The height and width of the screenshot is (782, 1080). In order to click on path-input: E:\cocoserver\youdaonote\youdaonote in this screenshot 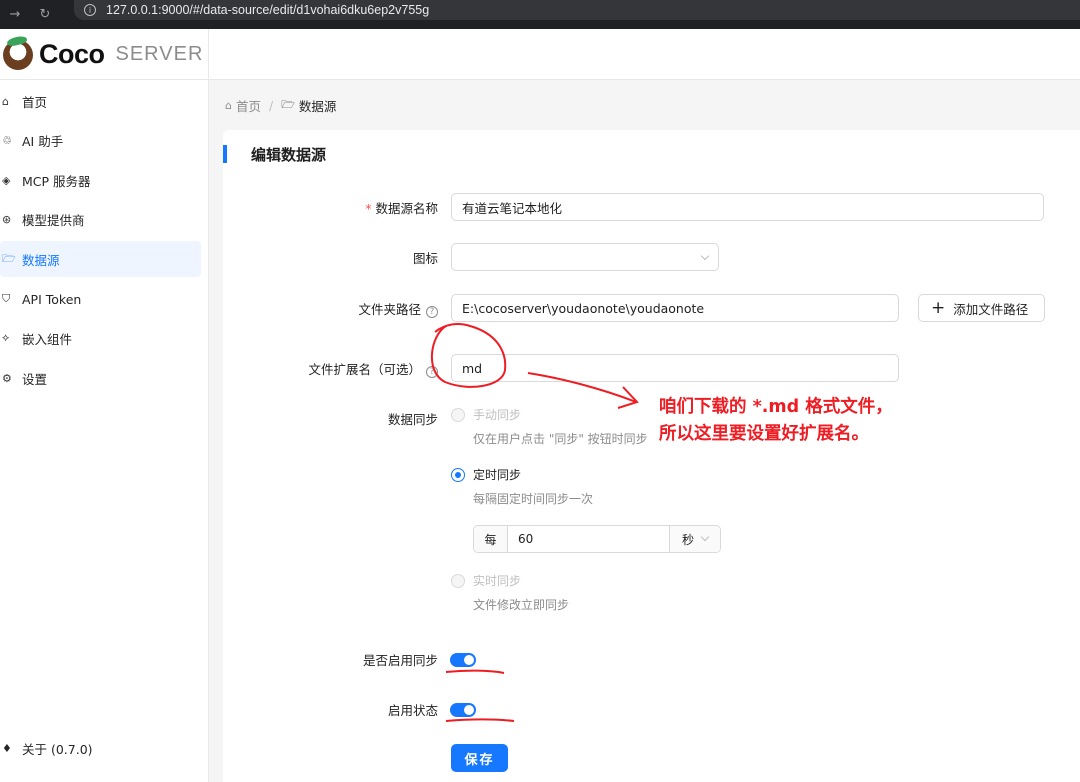, I will do `click(675, 308)`.